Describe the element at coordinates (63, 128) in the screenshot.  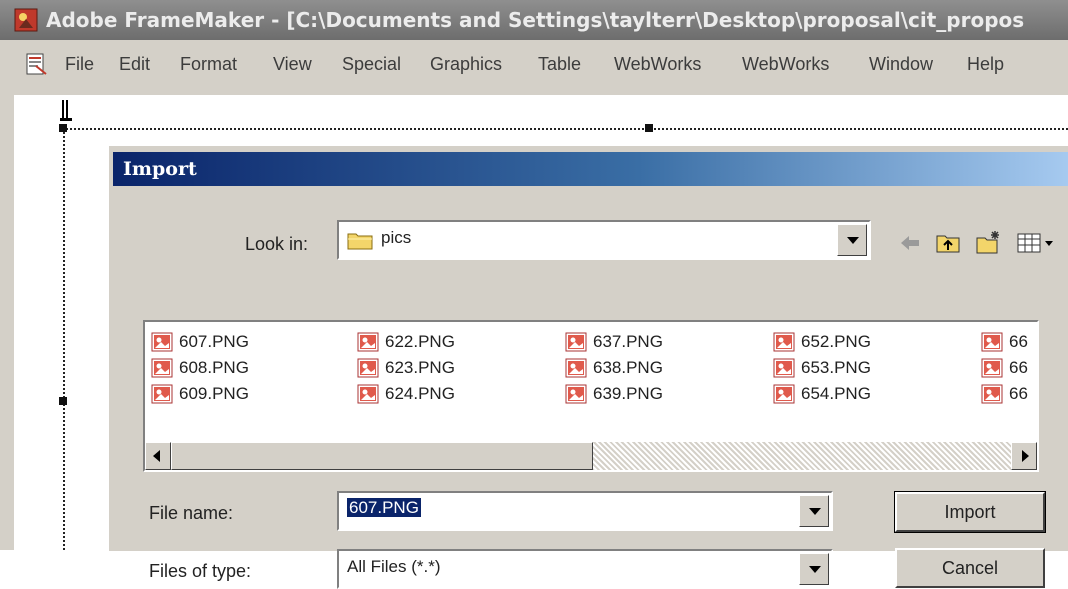
I see `frame-handle-top-left` at that location.